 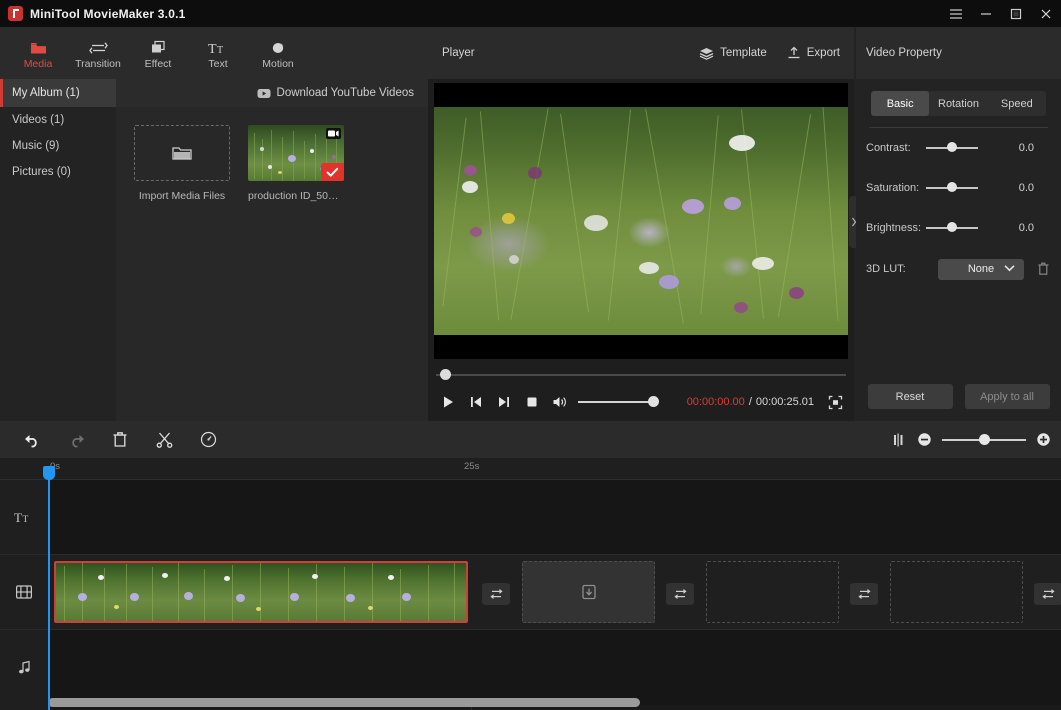 What do you see at coordinates (910, 396) in the screenshot?
I see `reset-button: Reset` at bounding box center [910, 396].